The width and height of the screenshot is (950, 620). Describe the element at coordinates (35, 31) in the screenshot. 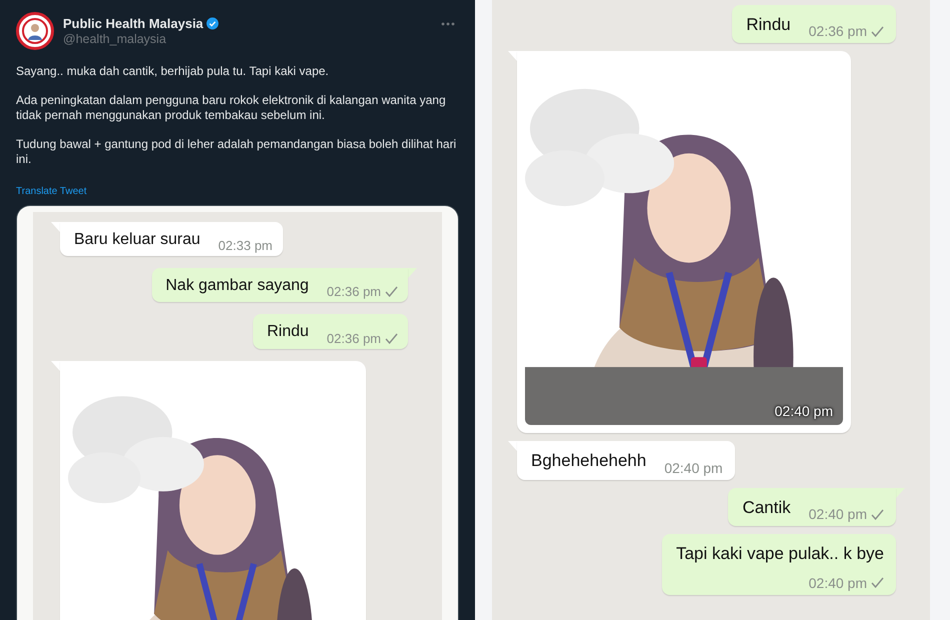

I see `avatar-icon` at that location.